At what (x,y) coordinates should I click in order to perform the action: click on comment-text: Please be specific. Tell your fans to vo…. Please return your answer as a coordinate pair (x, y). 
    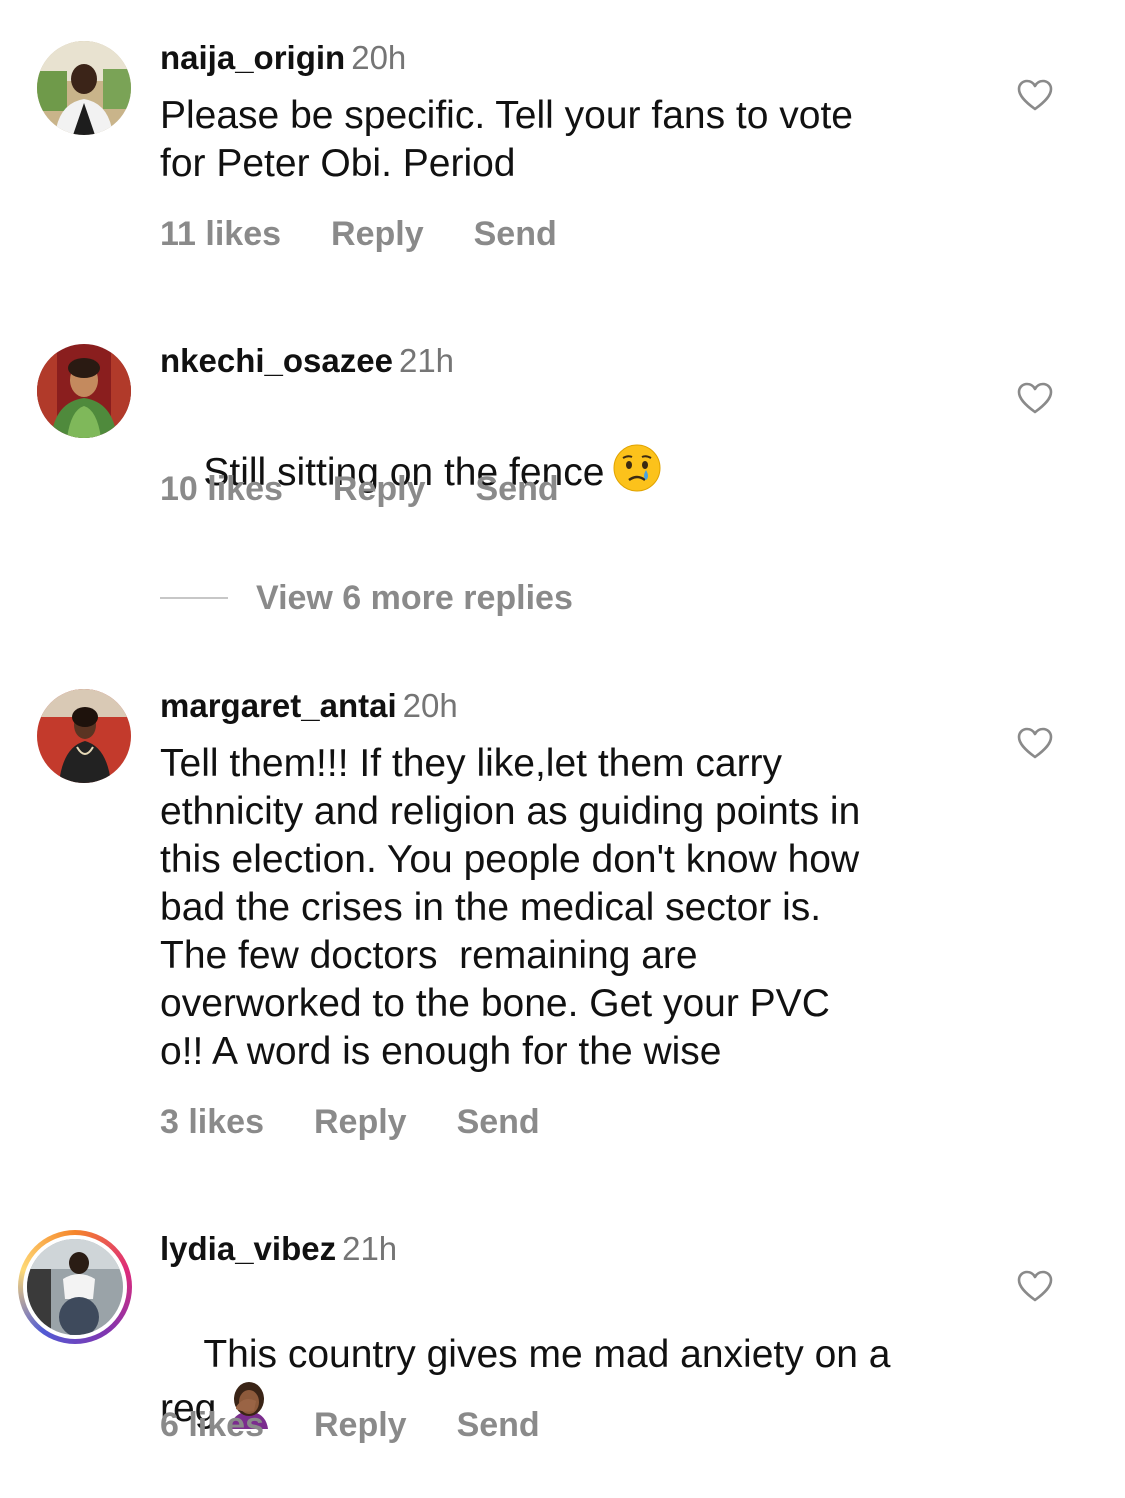
    Looking at the image, I should click on (506, 139).